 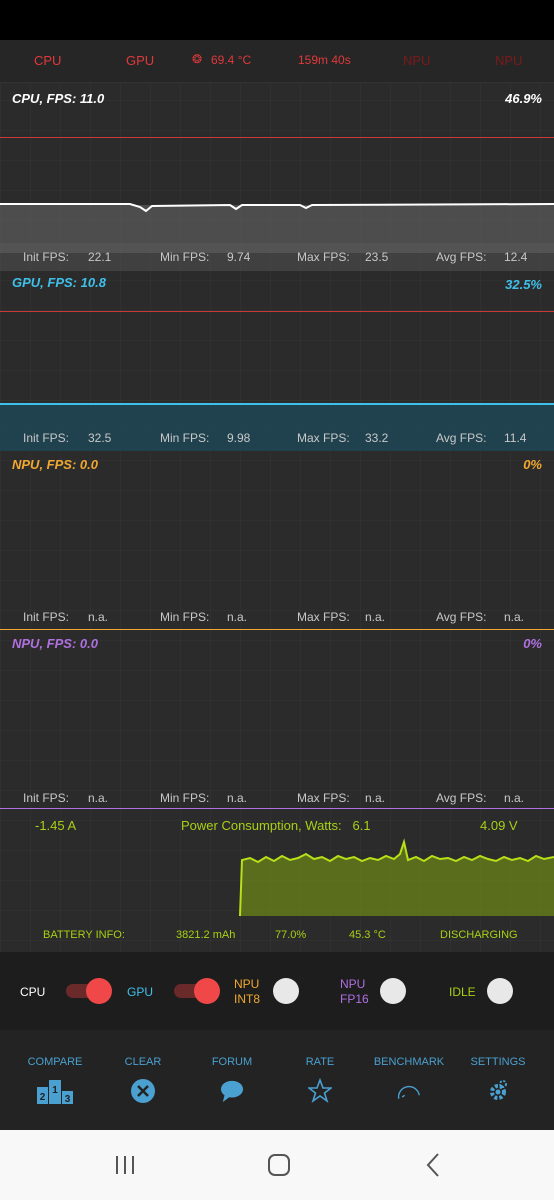 I want to click on npu-int8-load: 0%, so click(x=532, y=464).